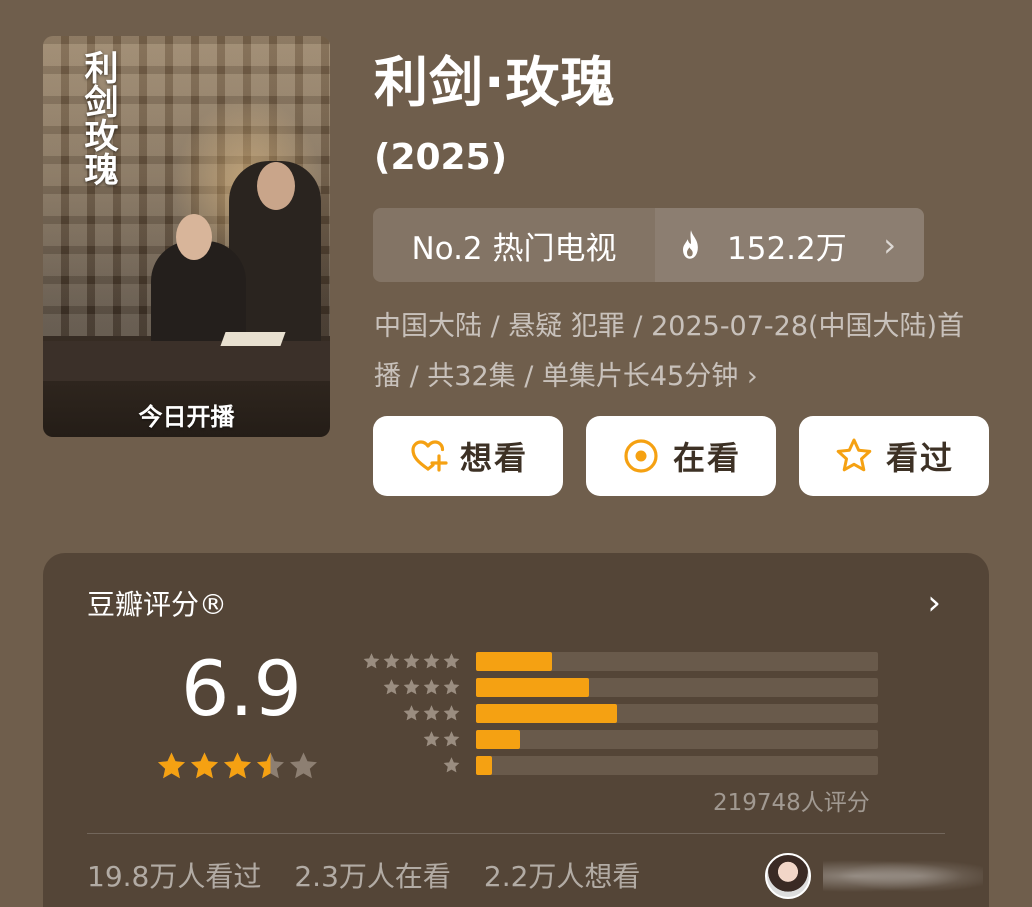 This screenshot has height=907, width=1032. I want to click on poster: 利剑玫瑰 今日开播, so click(186, 236).